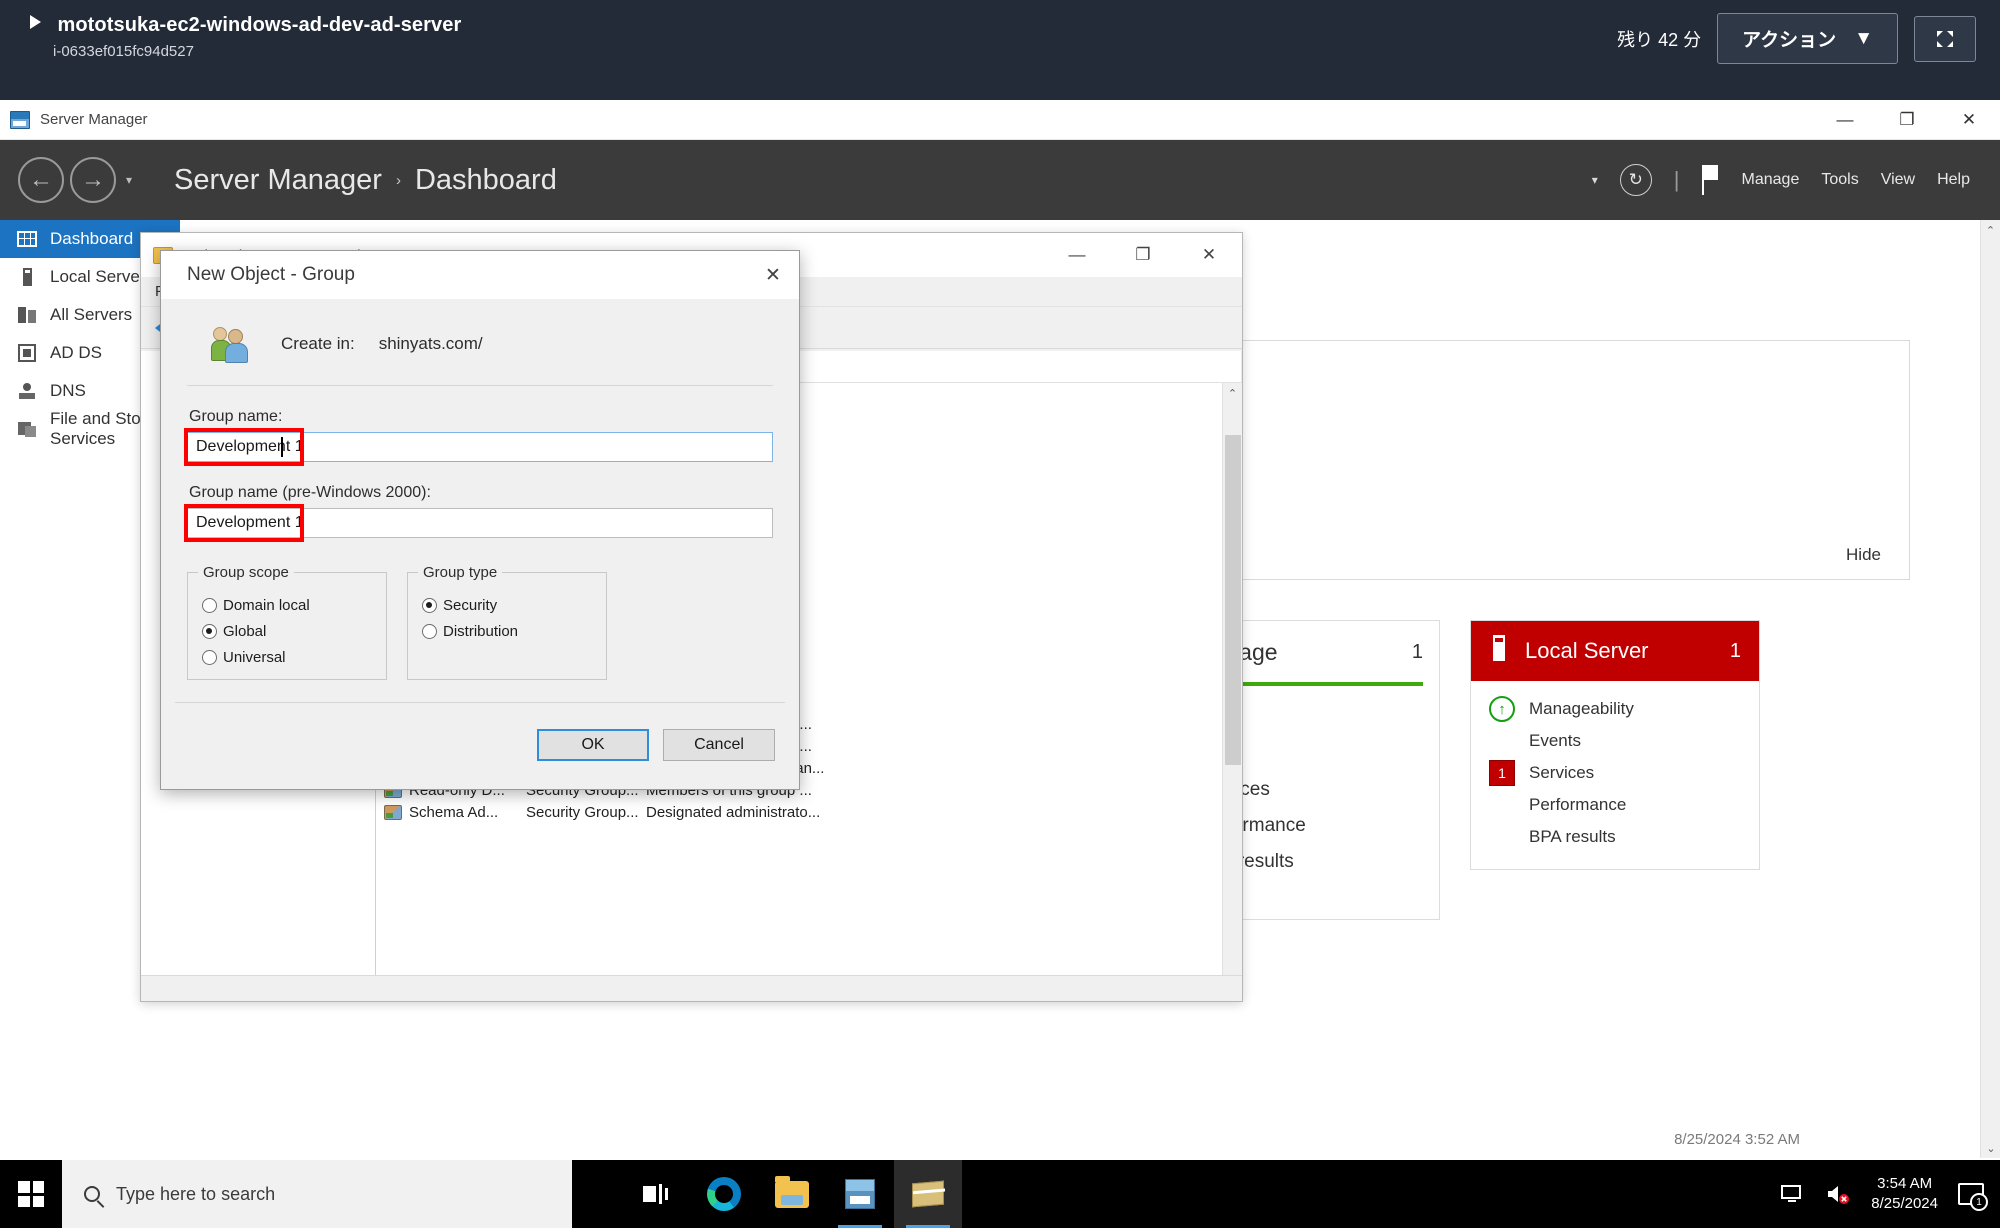  I want to click on fullscreen-button, so click(1945, 38).